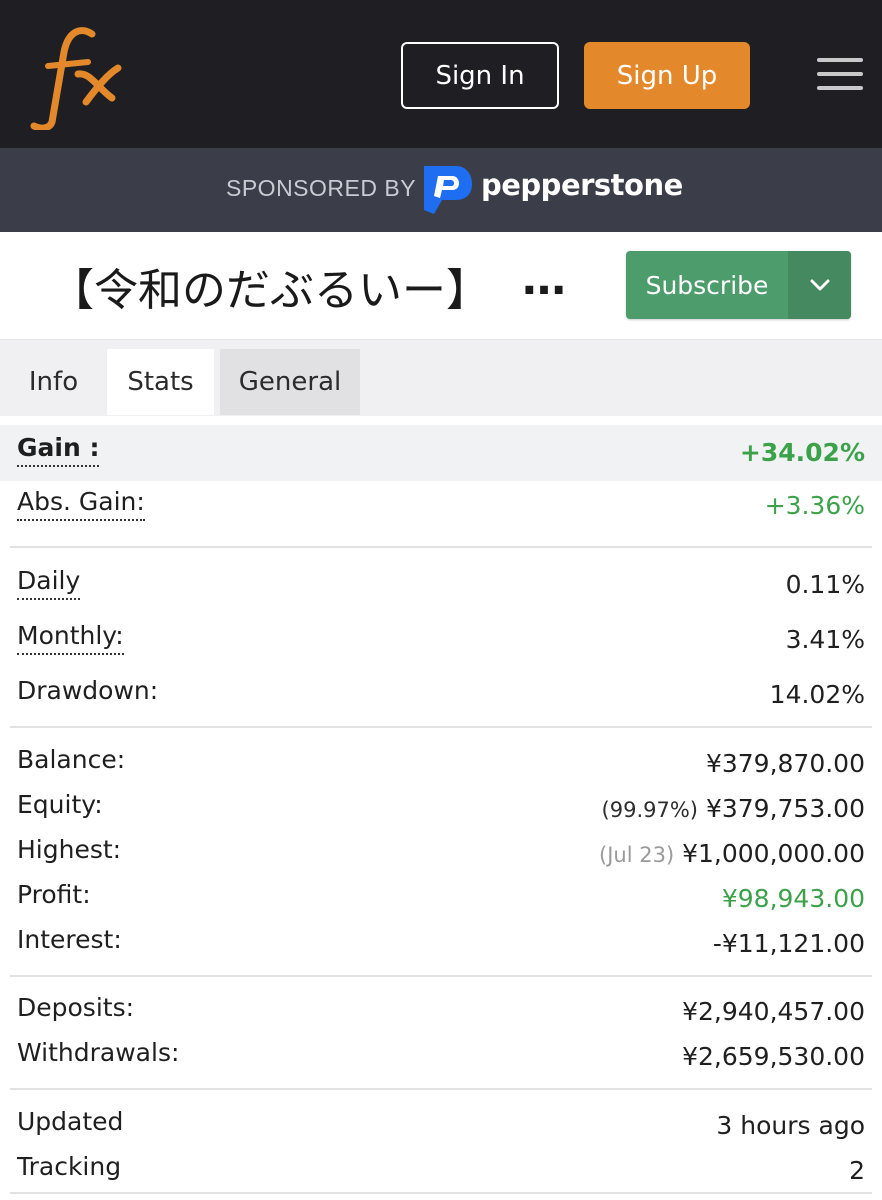 This screenshot has width=882, height=1200. Describe the element at coordinates (480, 75) in the screenshot. I see `sign-in-button: Sign In` at that location.